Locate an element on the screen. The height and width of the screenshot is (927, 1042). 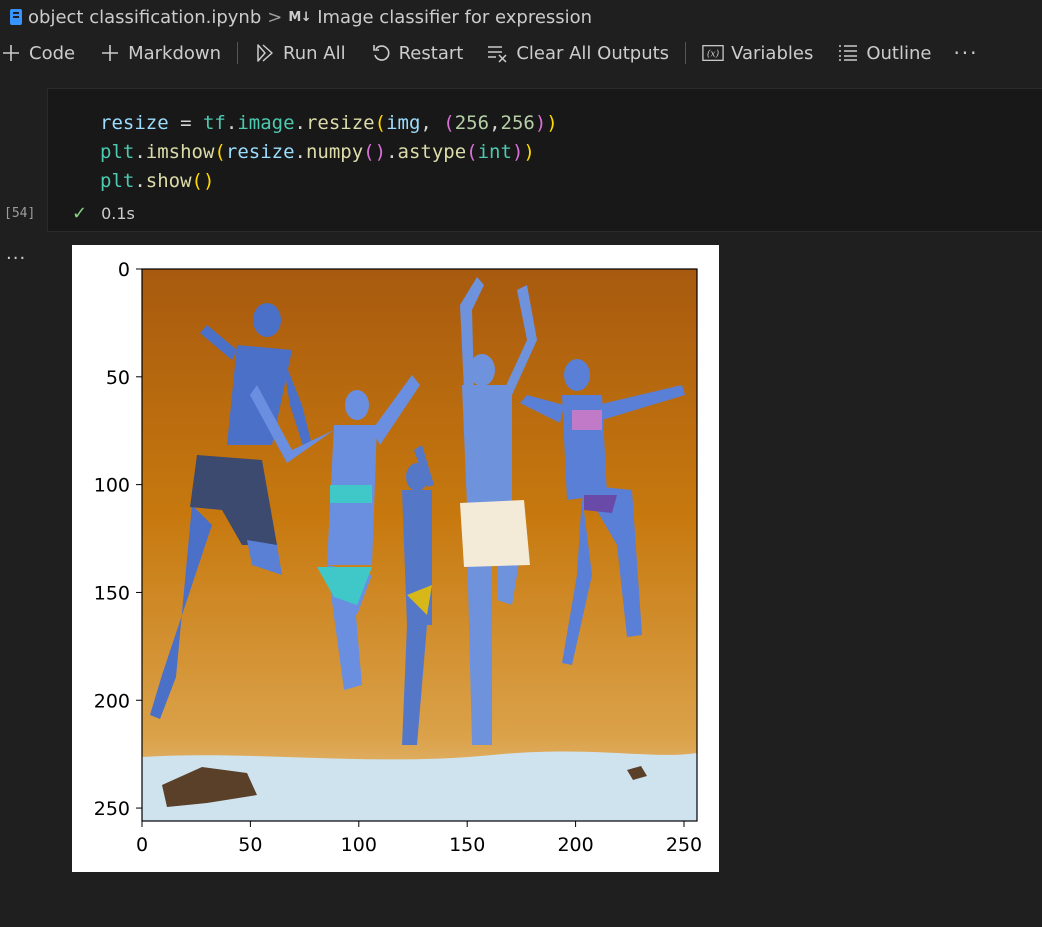
variables-icon: (x) is located at coordinates (713, 53).